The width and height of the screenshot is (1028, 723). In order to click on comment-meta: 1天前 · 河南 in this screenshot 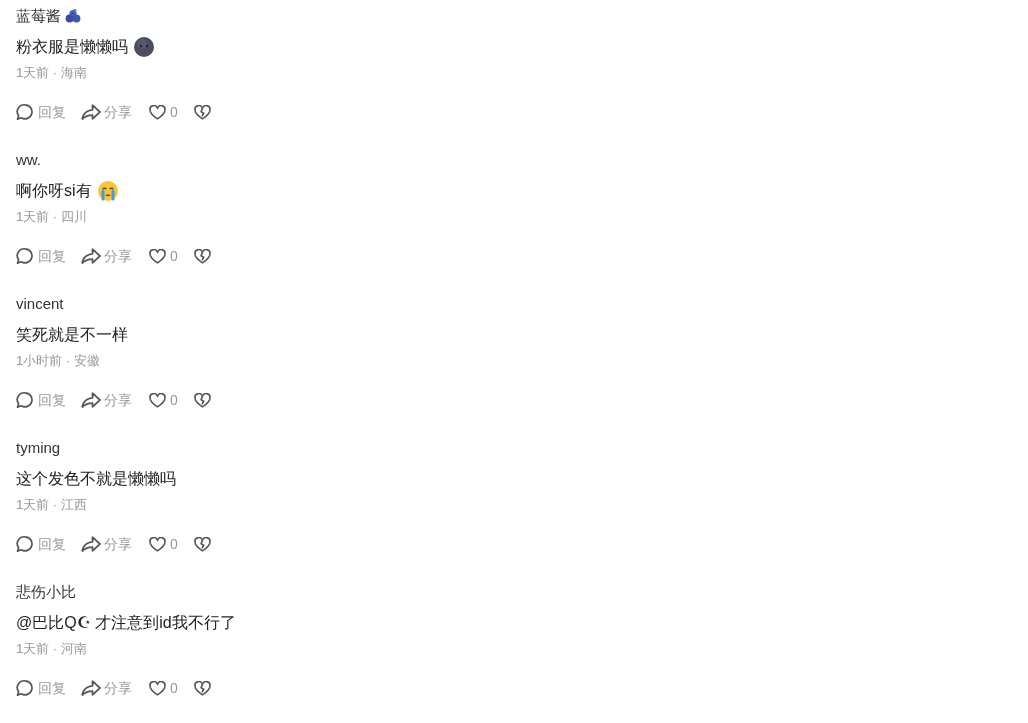, I will do `click(51, 649)`.